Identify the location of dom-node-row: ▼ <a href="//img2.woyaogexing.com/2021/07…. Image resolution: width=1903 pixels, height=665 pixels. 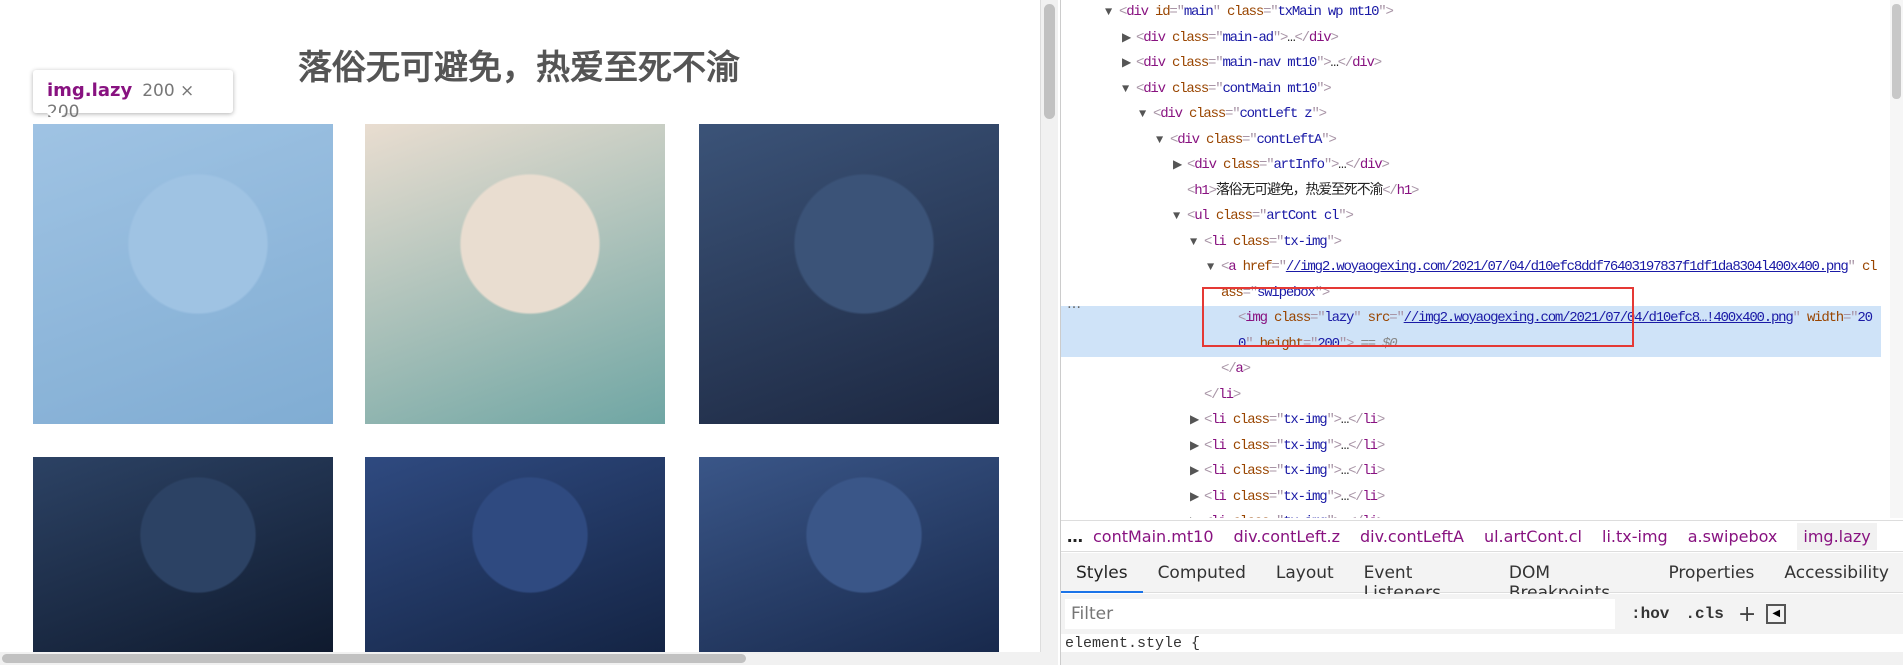
(1471, 280).